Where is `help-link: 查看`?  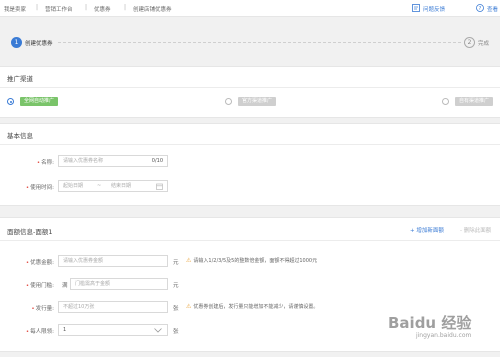
help-link: 查看 is located at coordinates (492, 9).